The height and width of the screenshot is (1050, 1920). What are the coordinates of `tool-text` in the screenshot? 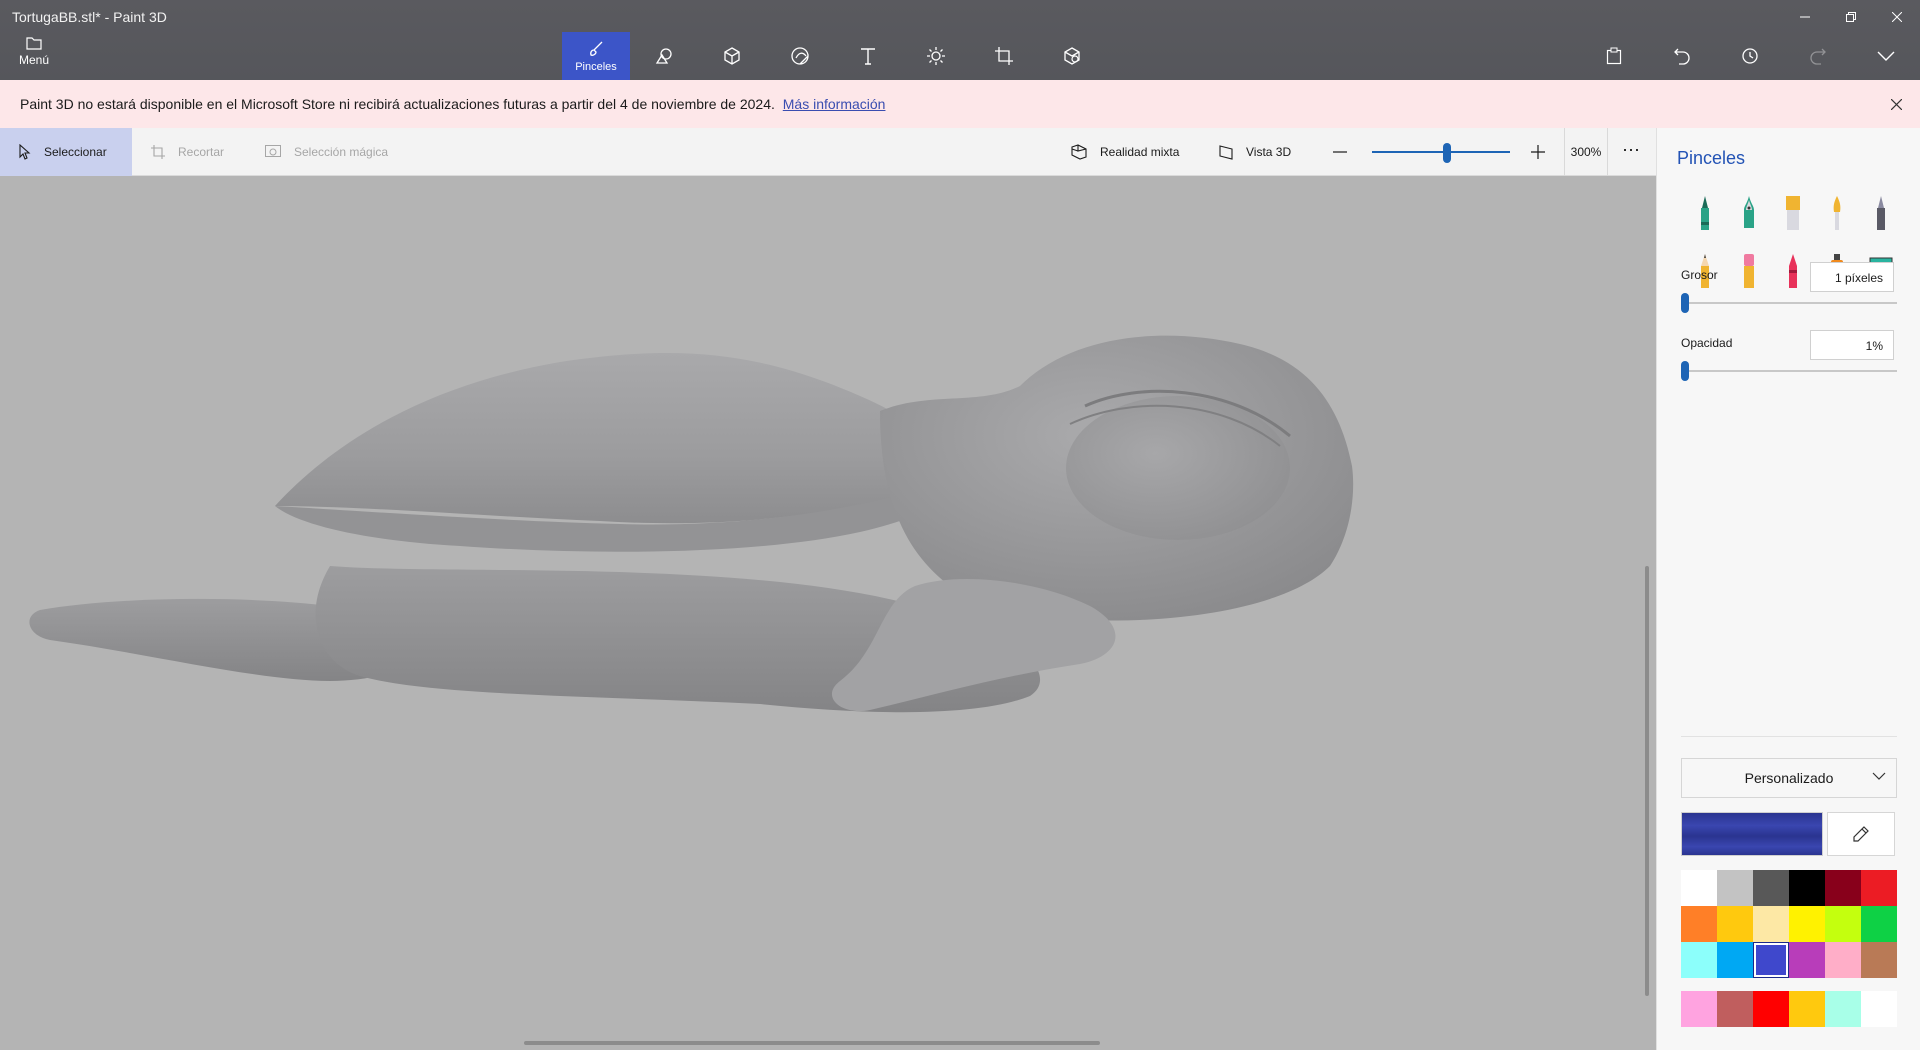 It's located at (868, 56).